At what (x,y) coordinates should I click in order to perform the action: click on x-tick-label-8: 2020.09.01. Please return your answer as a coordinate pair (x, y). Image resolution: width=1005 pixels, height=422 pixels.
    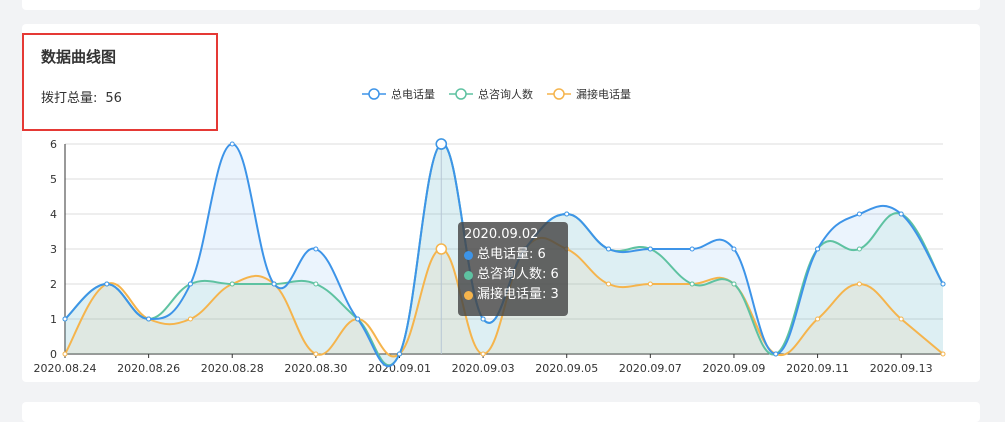
    Looking at the image, I should click on (399, 368).